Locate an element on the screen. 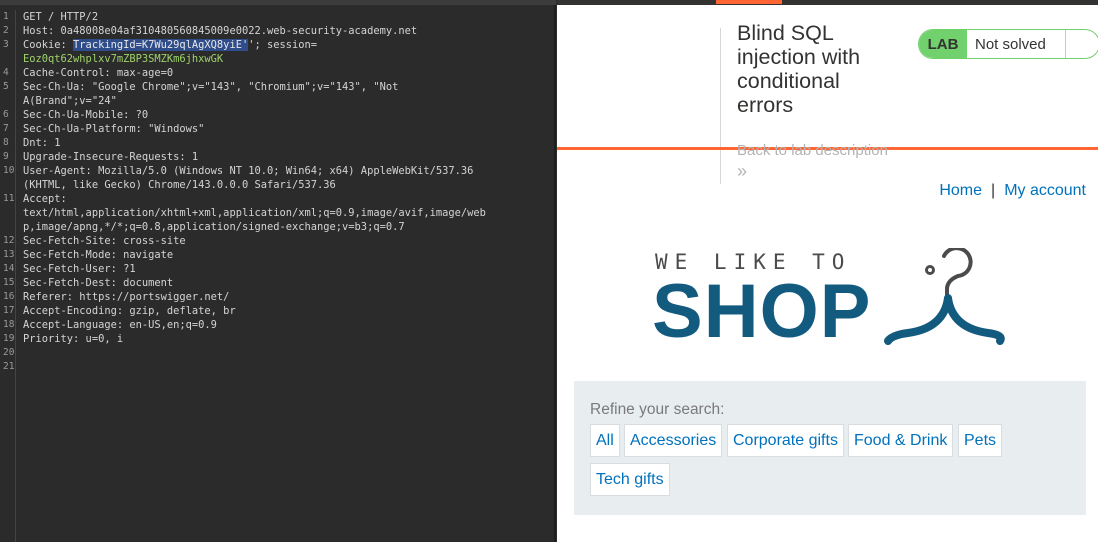 The image size is (1098, 542). code-segment: Cookie: is located at coordinates (48, 45).